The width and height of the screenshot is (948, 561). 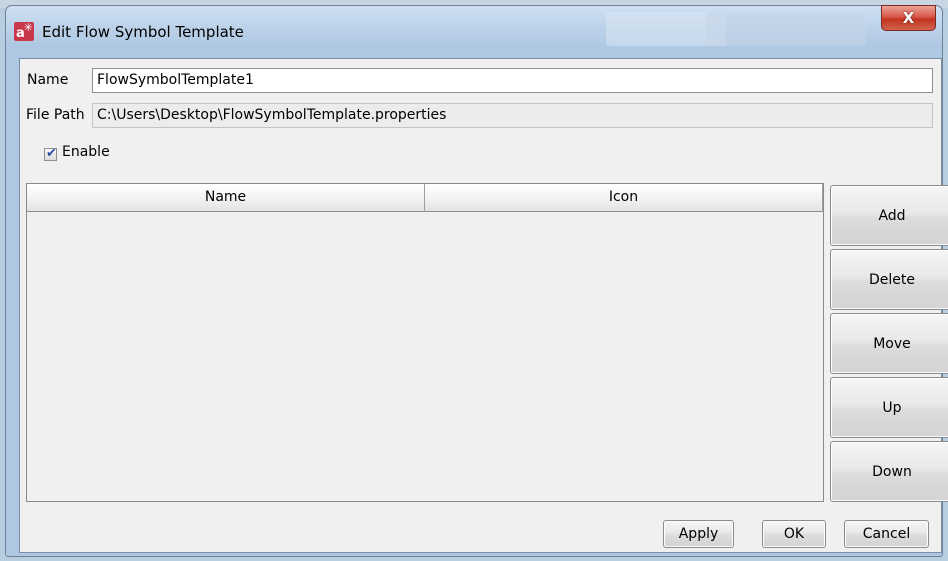 What do you see at coordinates (55, 115) in the screenshot?
I see `file-path-label: File Path` at bounding box center [55, 115].